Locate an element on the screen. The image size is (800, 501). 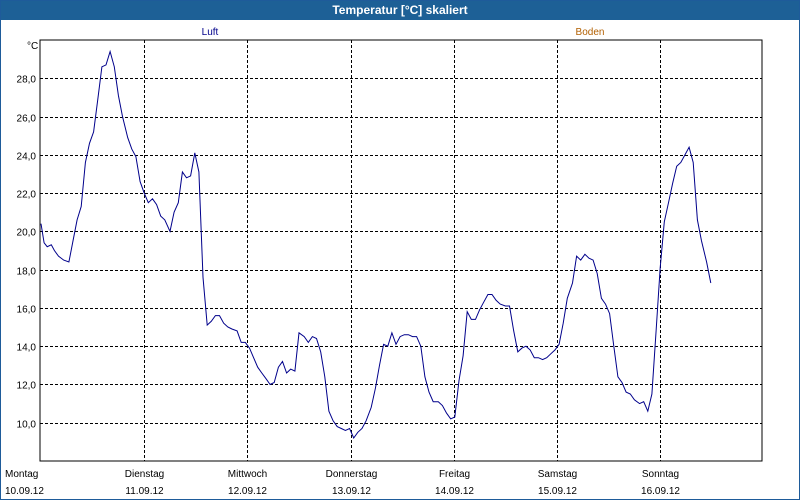
x-tick-date: 13.09.12 is located at coordinates (351, 491).